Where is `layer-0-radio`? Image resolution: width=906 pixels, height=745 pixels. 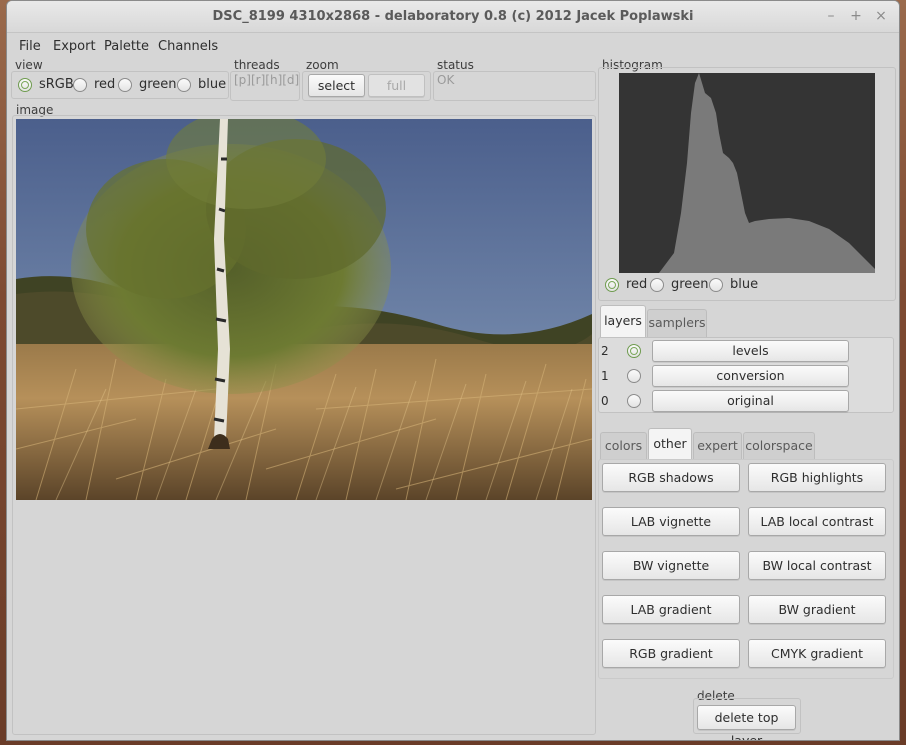 layer-0-radio is located at coordinates (634, 401).